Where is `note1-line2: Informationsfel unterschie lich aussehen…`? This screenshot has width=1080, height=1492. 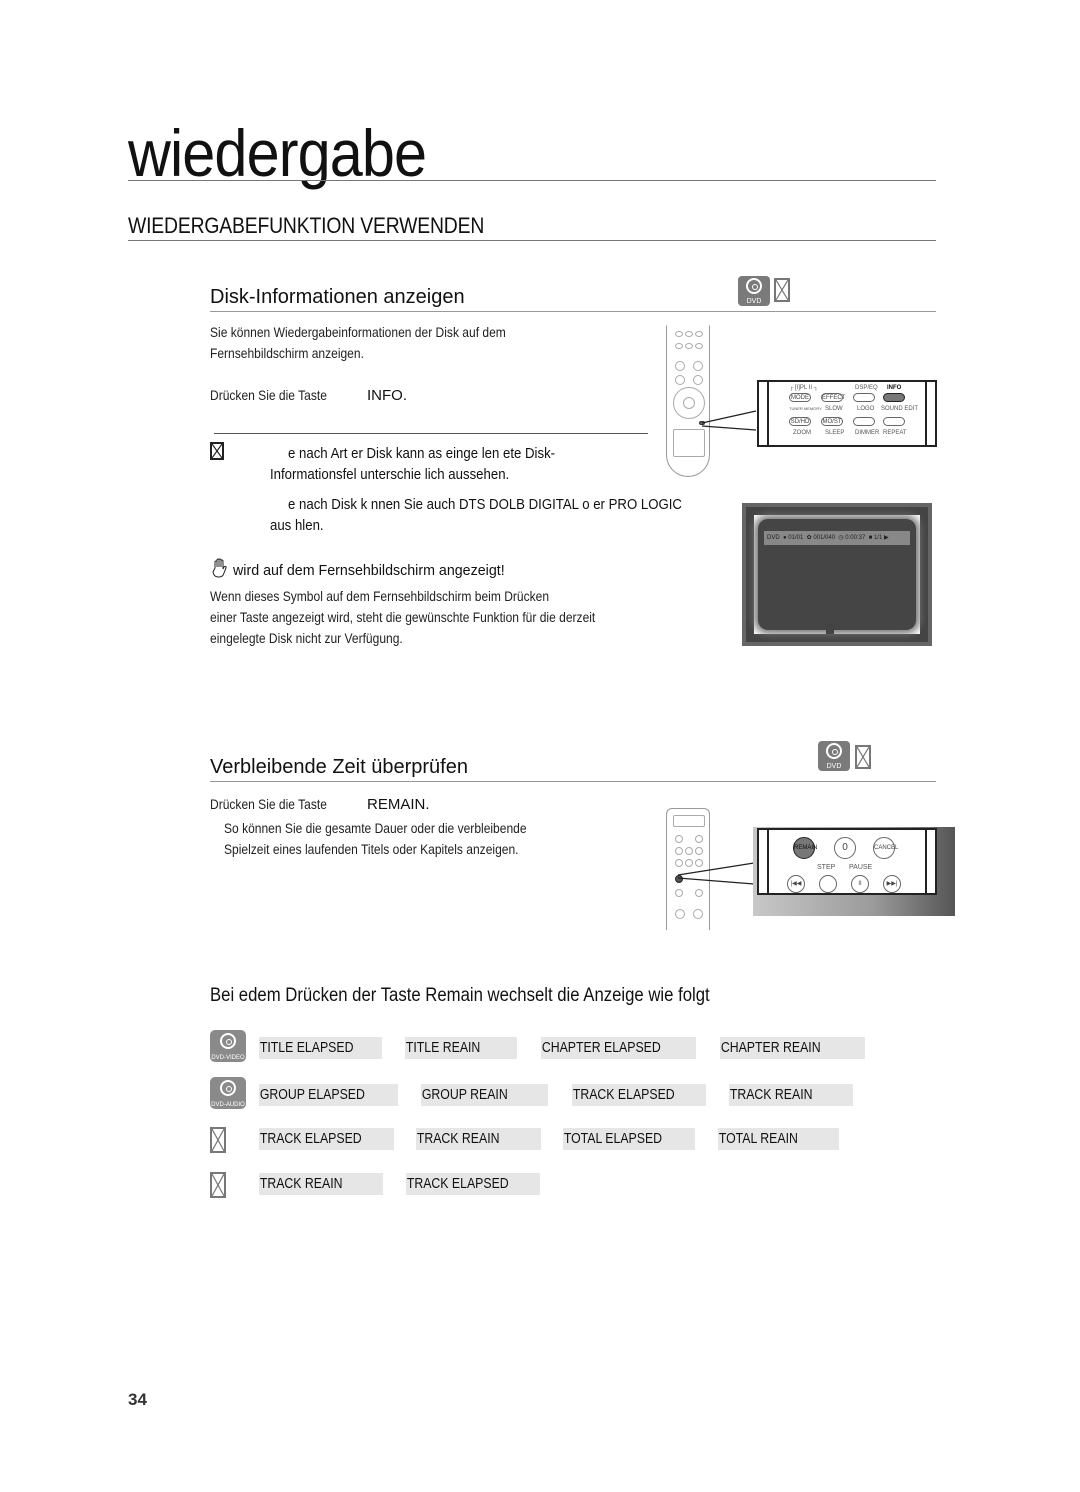
note1-line2: Informationsfel unterschie lich aussehen… is located at coordinates (390, 474).